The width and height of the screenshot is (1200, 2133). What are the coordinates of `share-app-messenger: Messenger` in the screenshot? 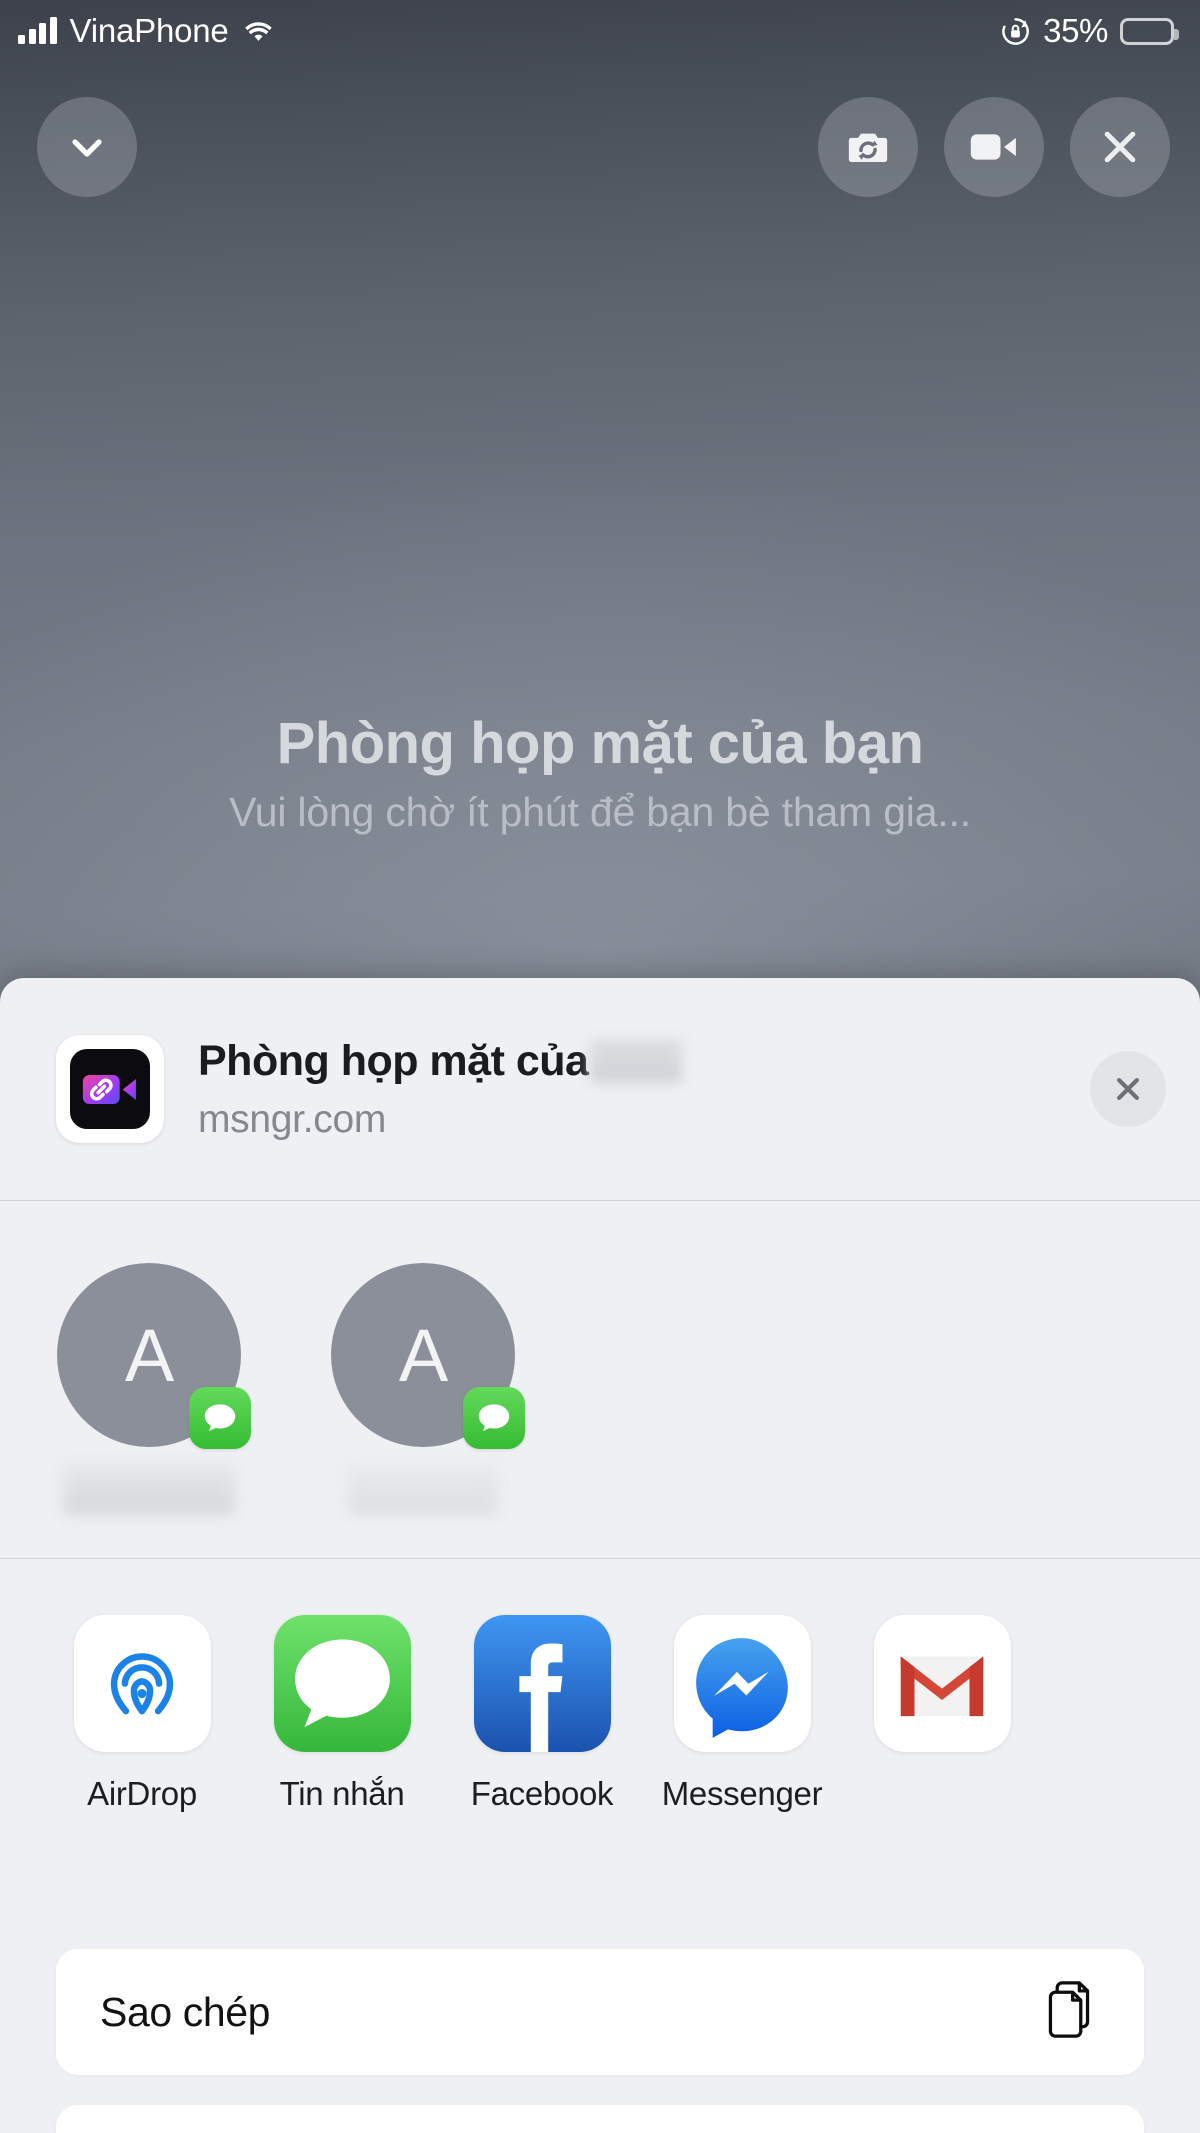 It's located at (742, 1714).